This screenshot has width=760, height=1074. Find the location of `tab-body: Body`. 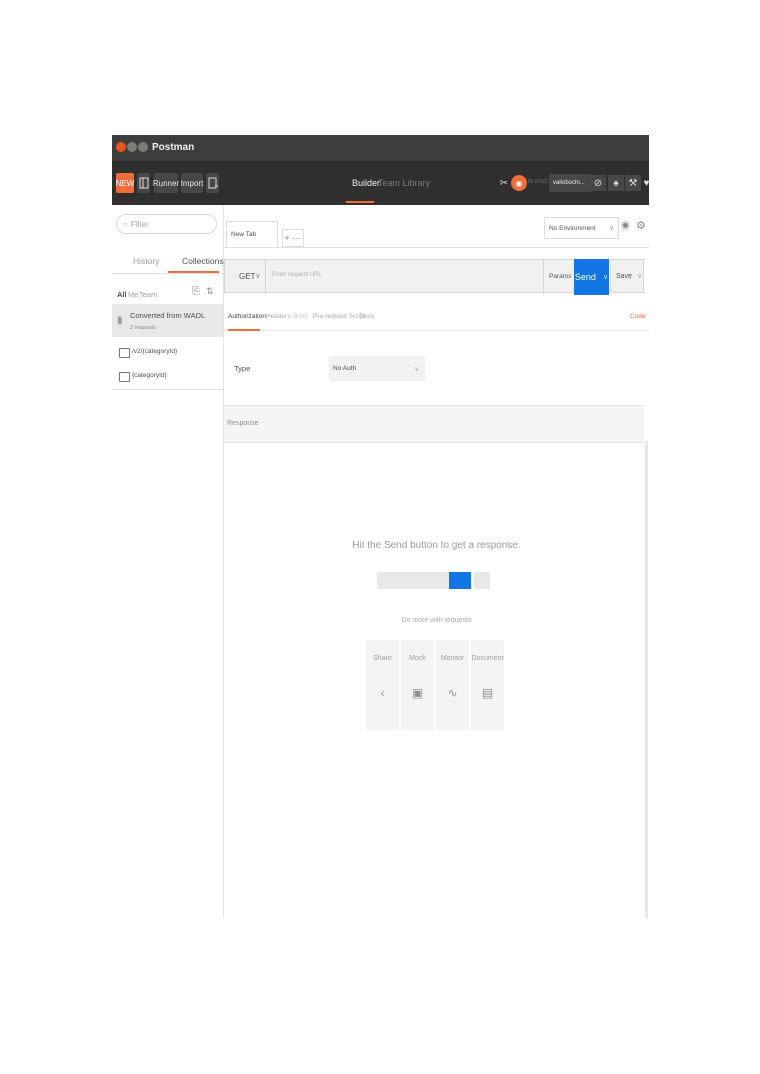

tab-body: Body is located at coordinates (300, 316).